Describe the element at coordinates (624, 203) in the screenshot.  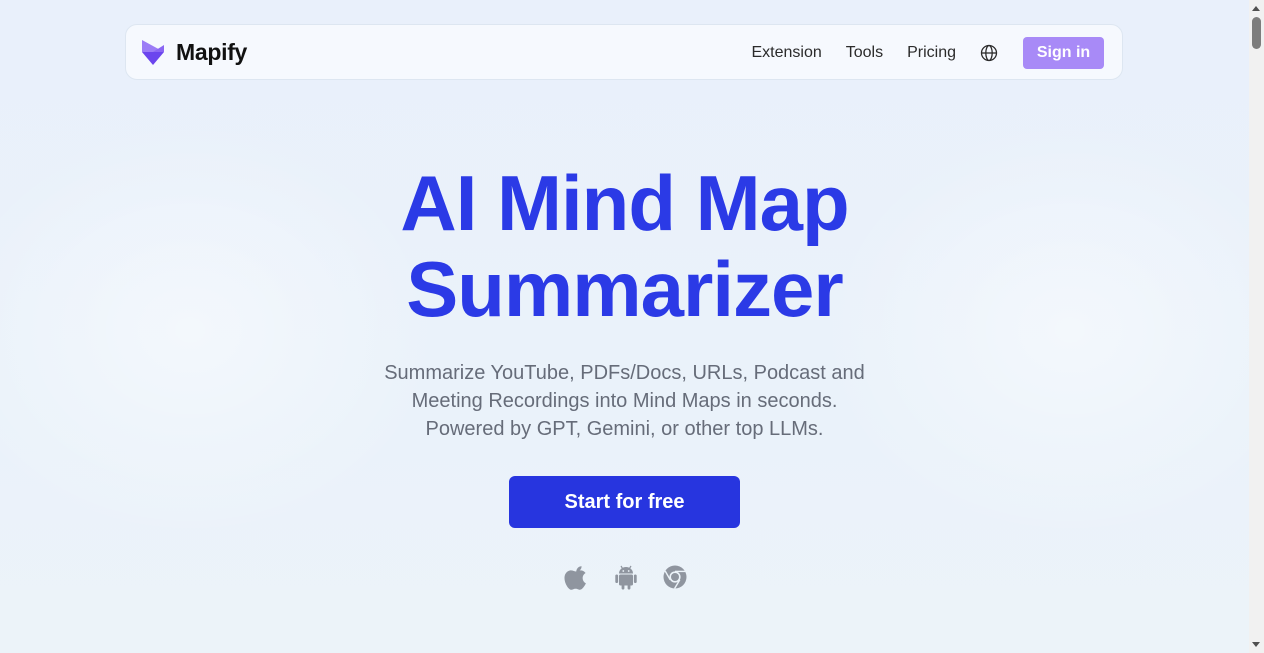
I see `hero-title-line-1: AI Mind Map` at that location.